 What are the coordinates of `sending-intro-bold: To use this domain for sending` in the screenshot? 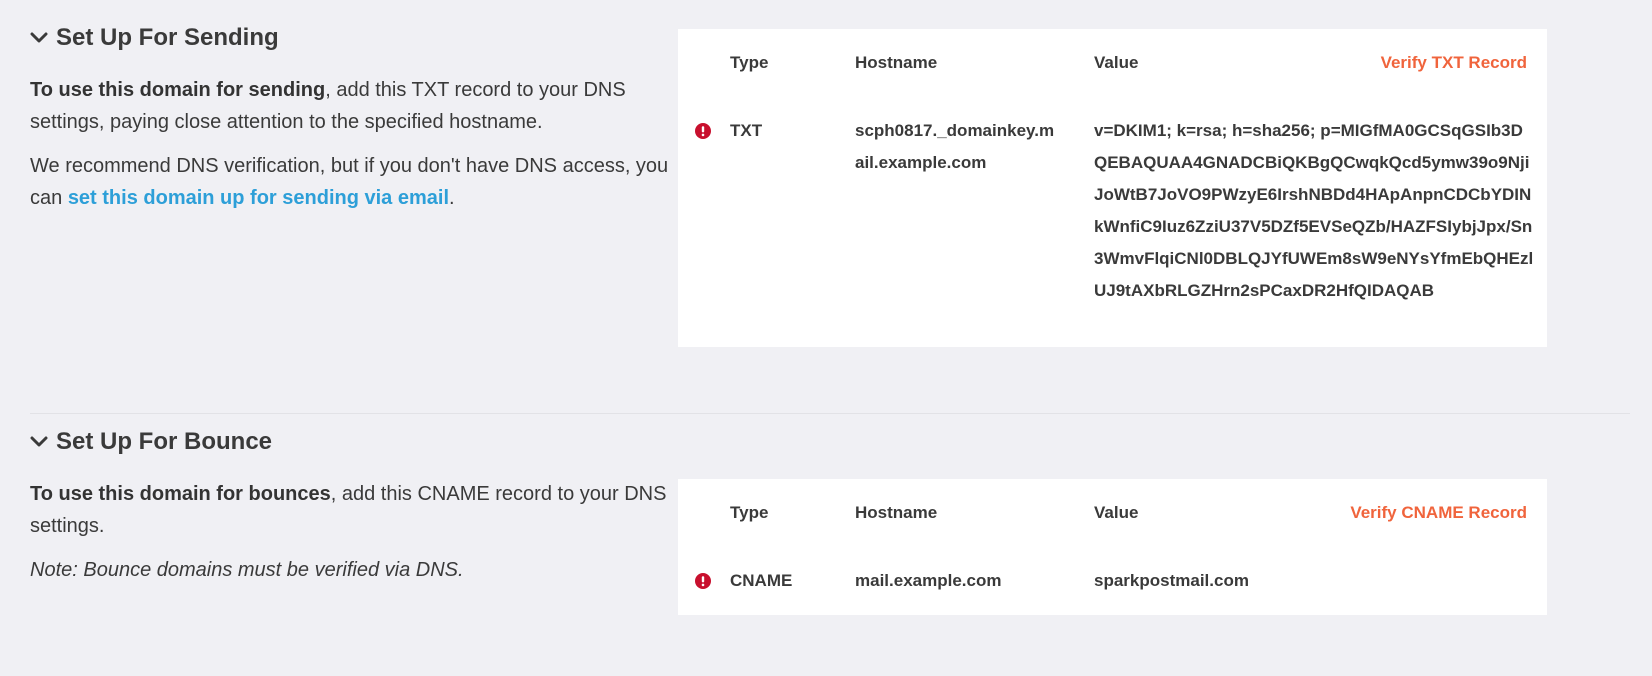 It's located at (178, 90).